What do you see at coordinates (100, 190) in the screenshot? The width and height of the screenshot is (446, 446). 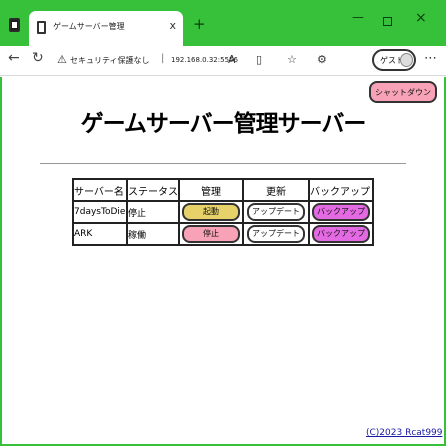 I see `header-server-name: サーバー名` at bounding box center [100, 190].